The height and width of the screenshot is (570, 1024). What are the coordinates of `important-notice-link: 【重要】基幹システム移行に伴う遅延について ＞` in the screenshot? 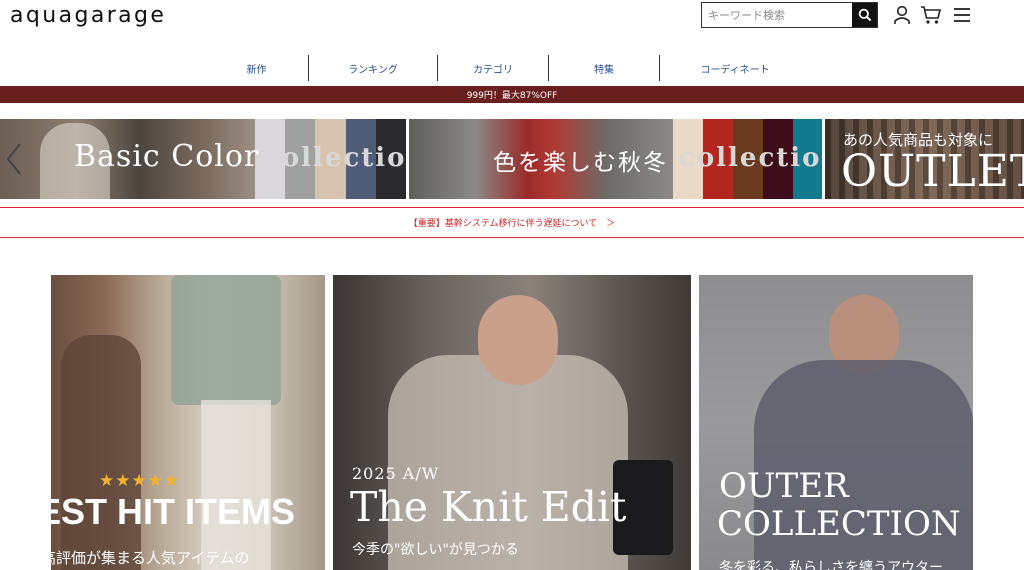 It's located at (512, 222).